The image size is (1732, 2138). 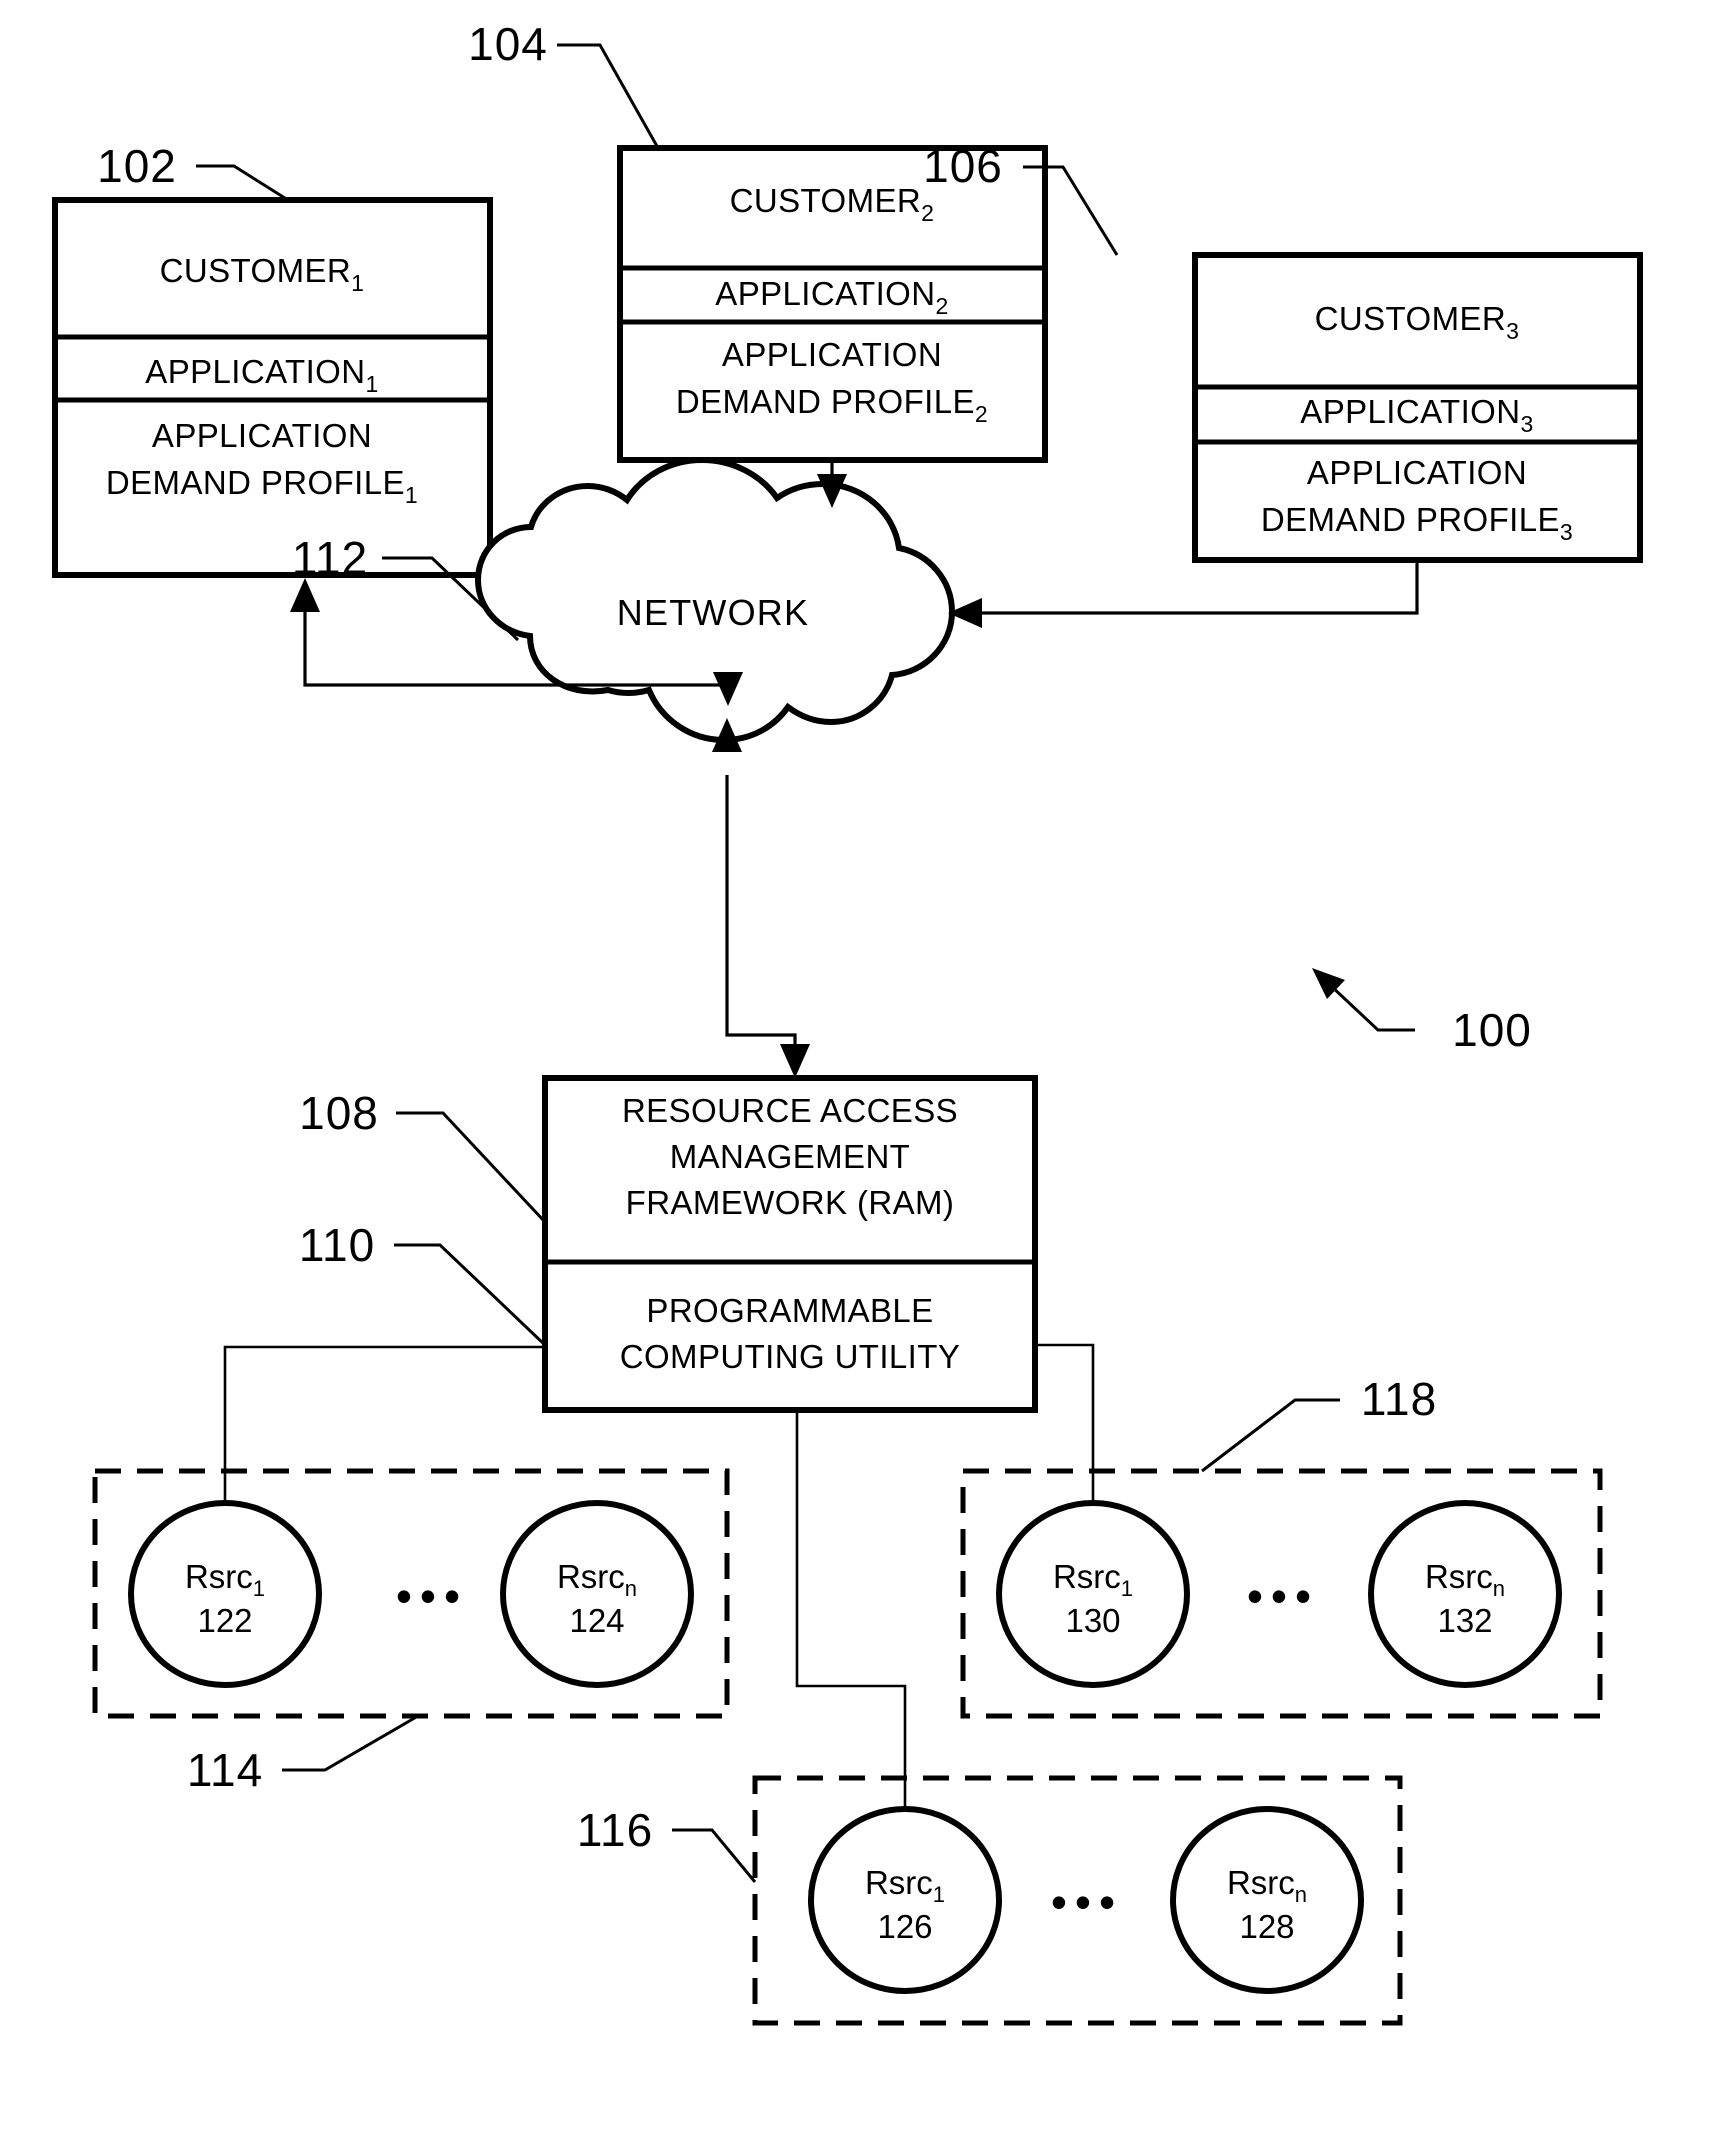 I want to click on resource-group-118-ellipsis: •••, so click(x=1283, y=1596).